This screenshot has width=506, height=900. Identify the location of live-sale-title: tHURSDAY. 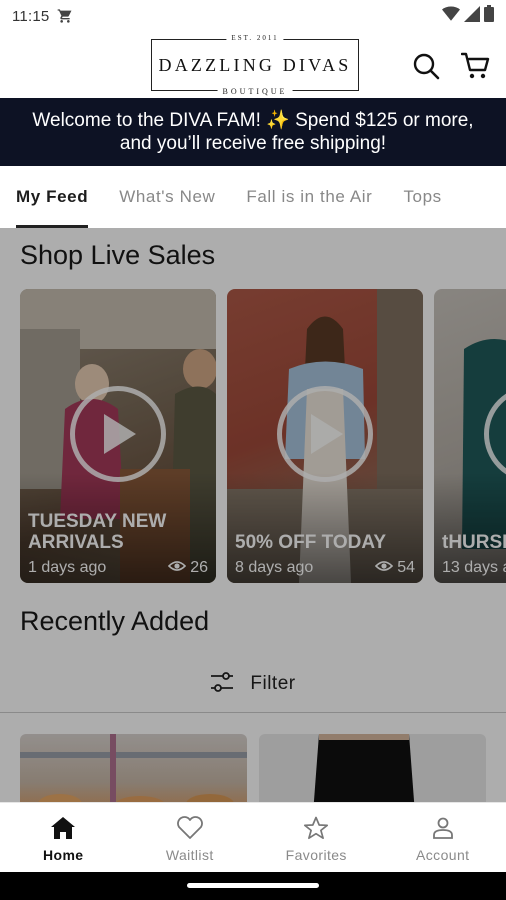
(474, 542).